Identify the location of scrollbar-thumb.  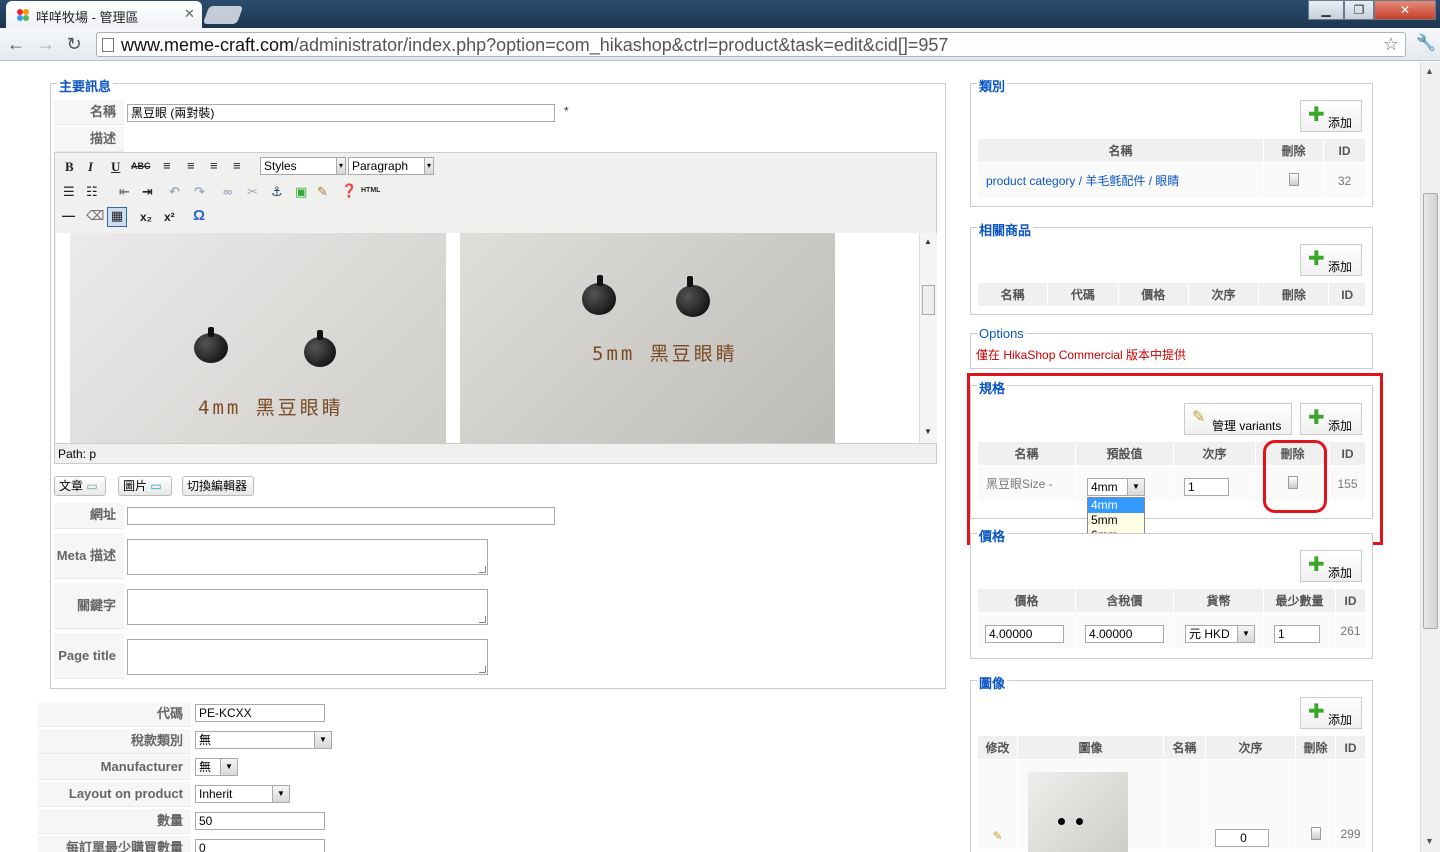
(1430, 411).